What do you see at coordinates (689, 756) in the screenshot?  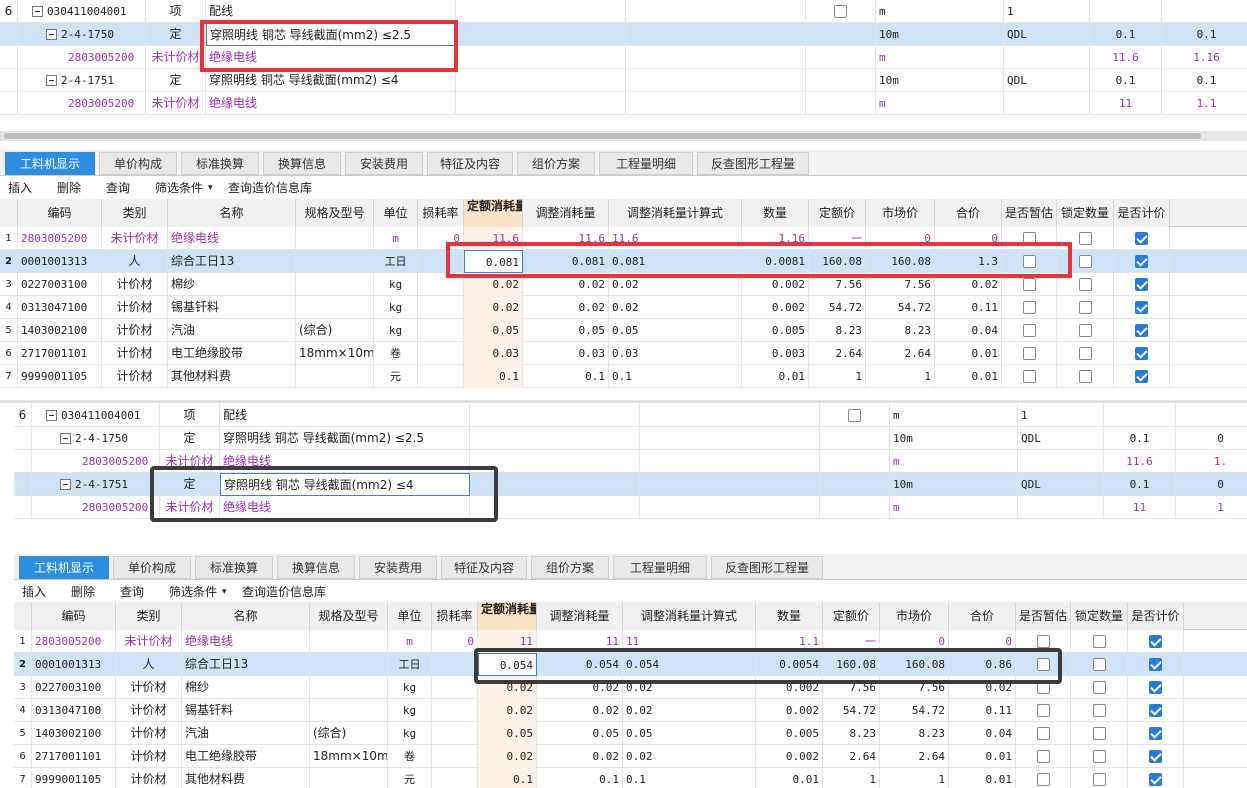 I see `detail-cell-formula: 0.02` at bounding box center [689, 756].